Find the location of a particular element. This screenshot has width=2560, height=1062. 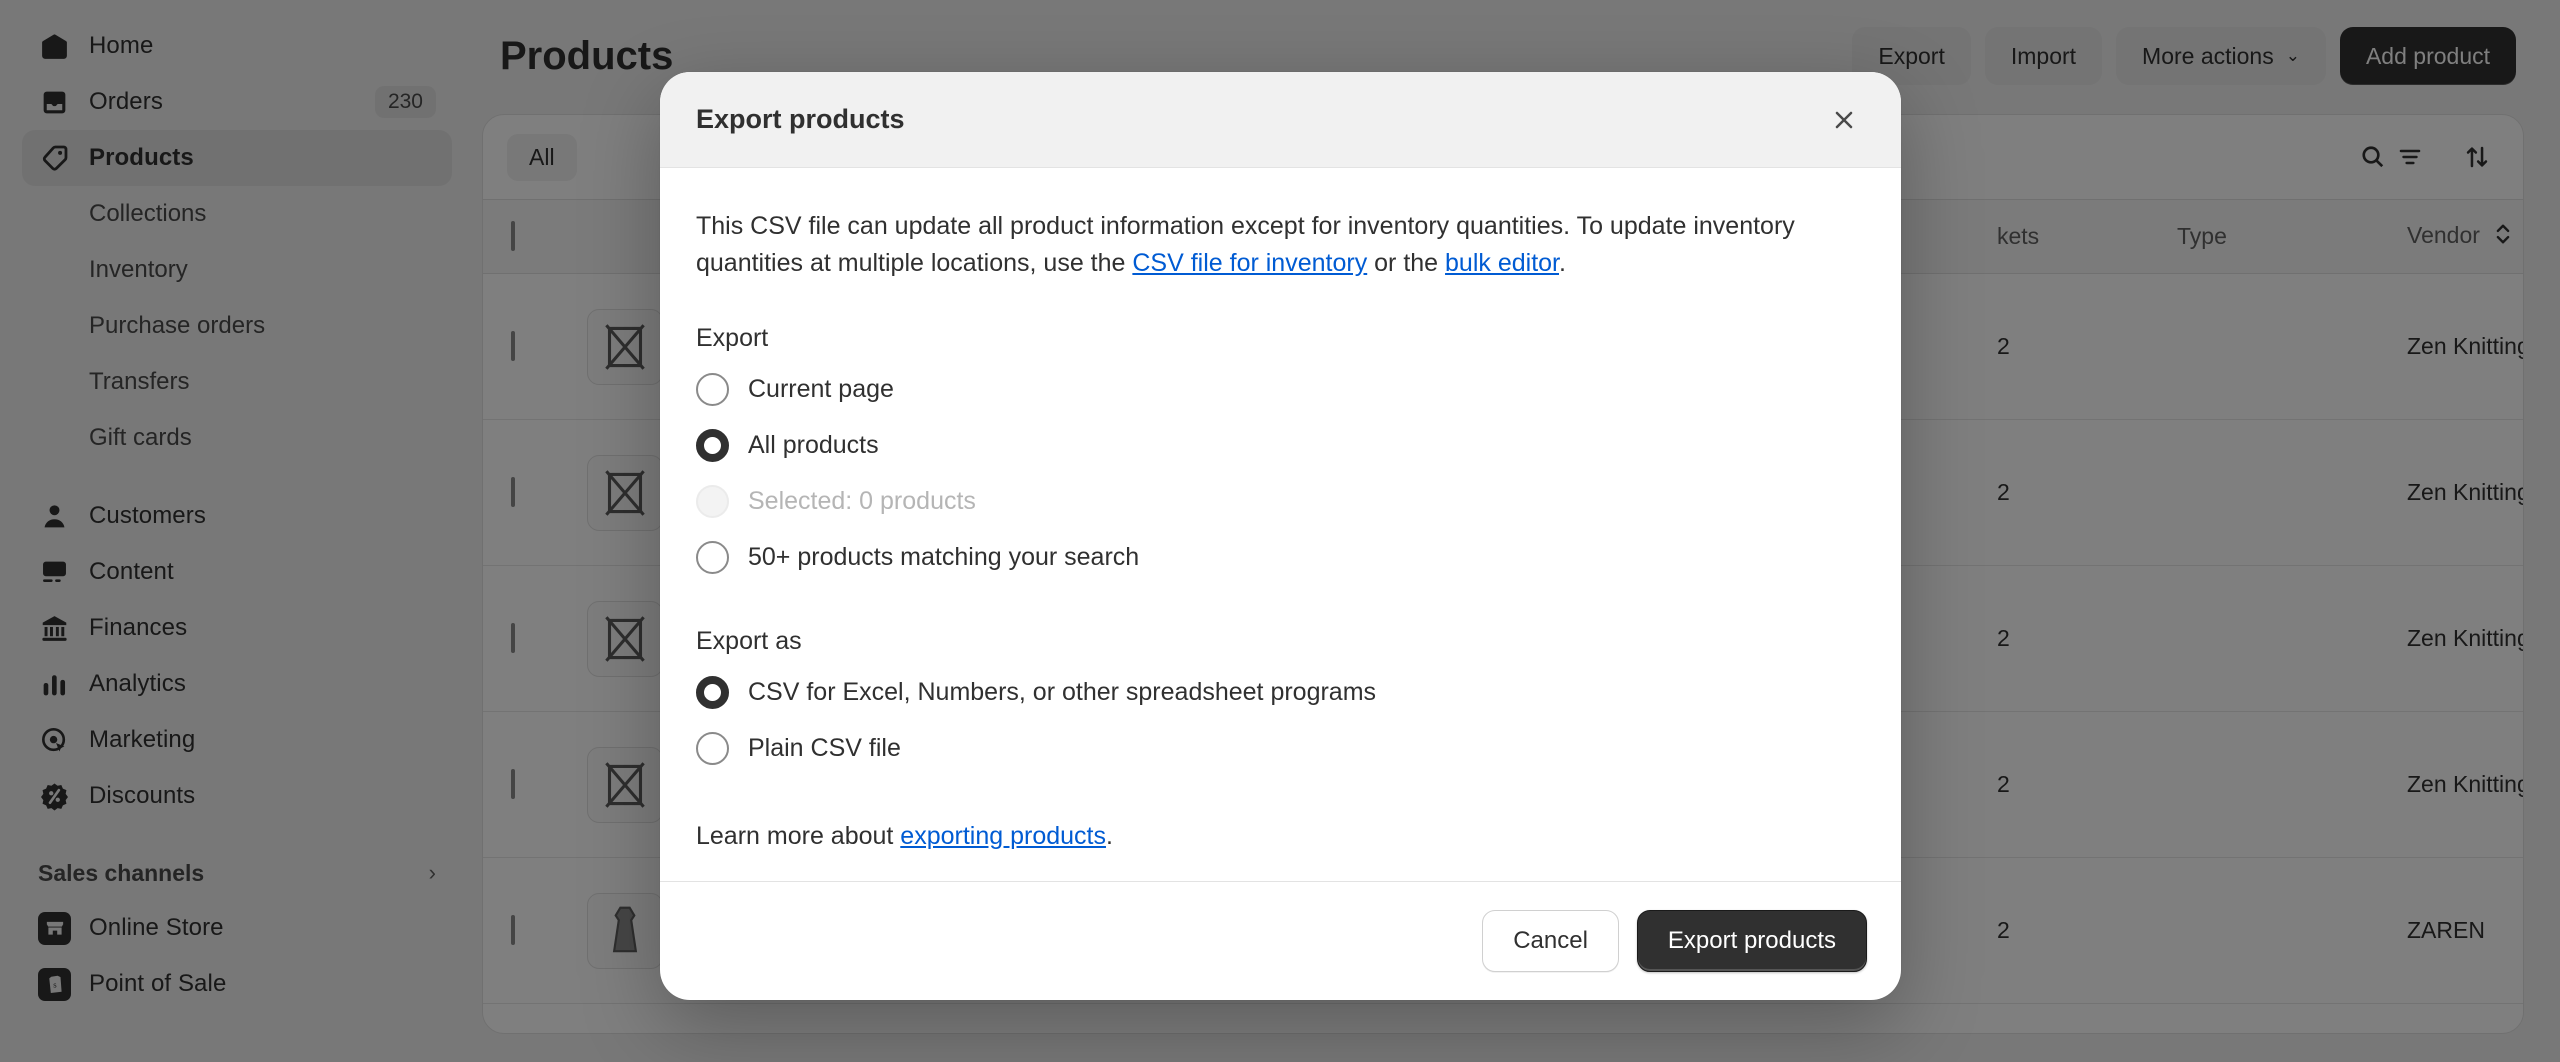

radio-current-page: Current page is located at coordinates (1280, 389).